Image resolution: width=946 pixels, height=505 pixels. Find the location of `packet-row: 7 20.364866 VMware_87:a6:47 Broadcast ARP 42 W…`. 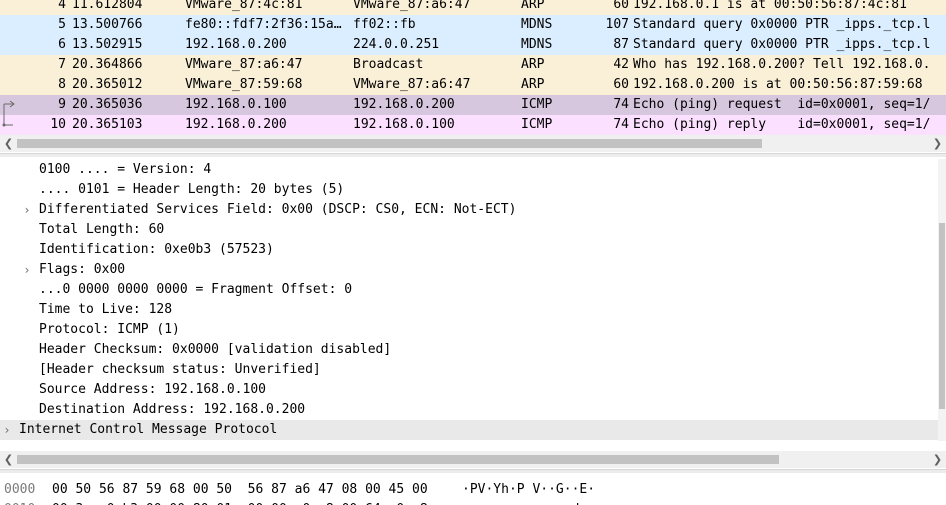

packet-row: 7 20.364866 VMware_87:a6:47 Broadcast ARP 42 W… is located at coordinates (473, 65).